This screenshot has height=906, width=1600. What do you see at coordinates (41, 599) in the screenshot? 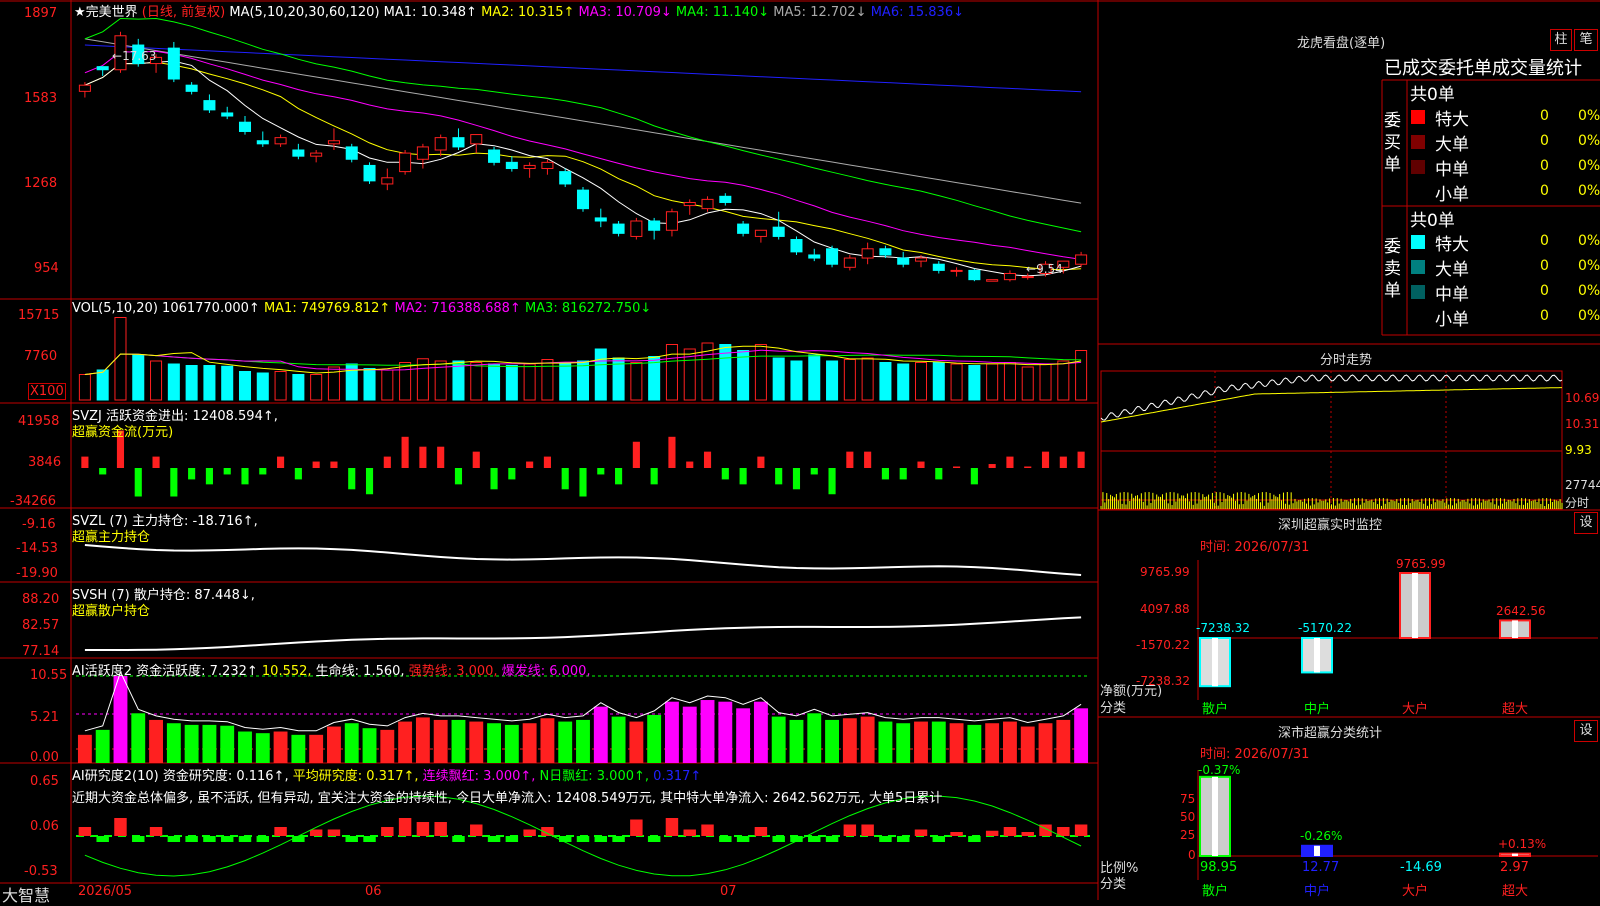
I see `svsh-y-label: 88.20` at bounding box center [41, 599].